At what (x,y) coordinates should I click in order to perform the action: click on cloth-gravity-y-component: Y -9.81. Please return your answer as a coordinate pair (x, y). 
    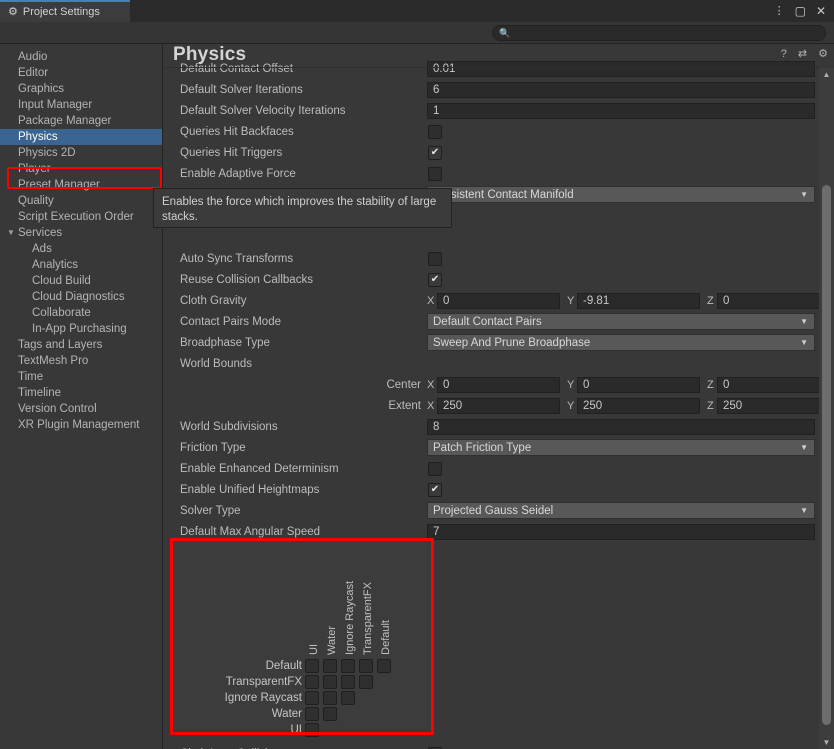
    Looking at the image, I should click on (633, 300).